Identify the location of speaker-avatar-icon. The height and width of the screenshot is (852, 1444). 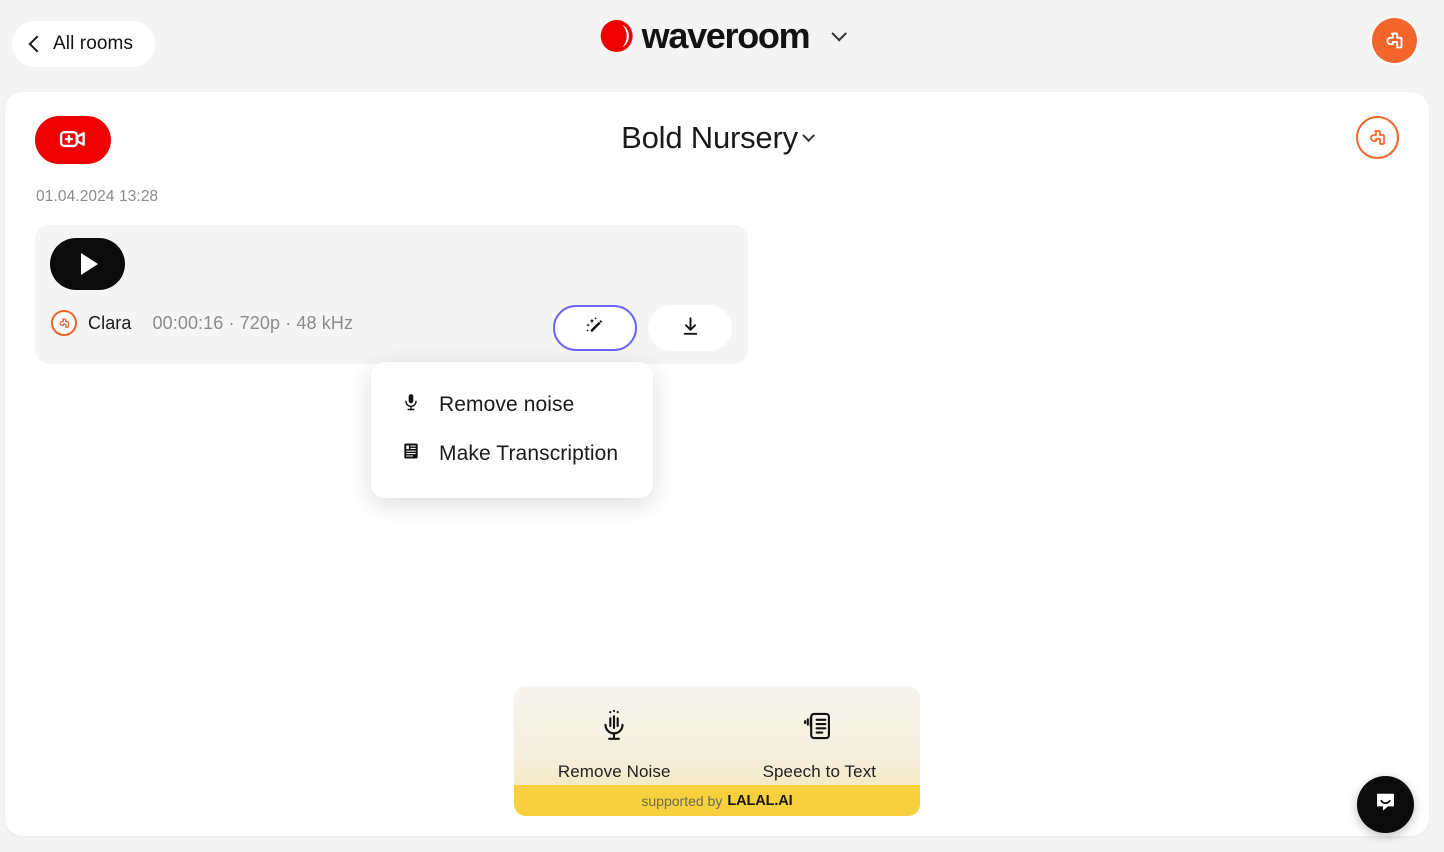
(64, 323).